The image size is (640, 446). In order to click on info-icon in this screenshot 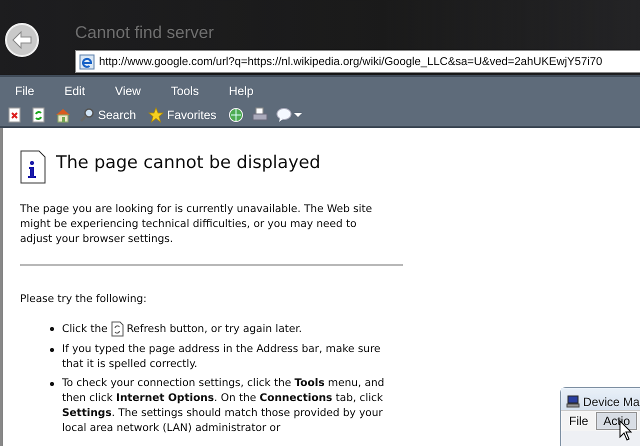, I will do `click(33, 167)`.